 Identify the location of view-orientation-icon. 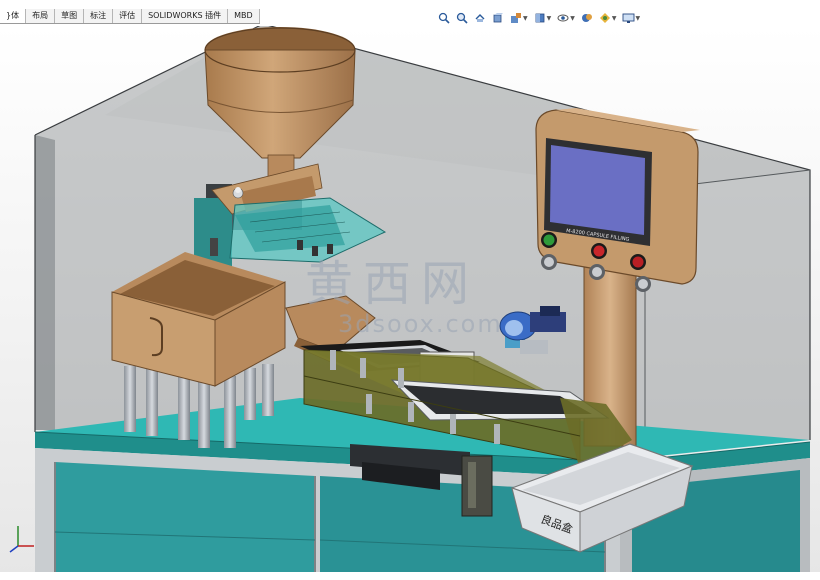
(540, 18).